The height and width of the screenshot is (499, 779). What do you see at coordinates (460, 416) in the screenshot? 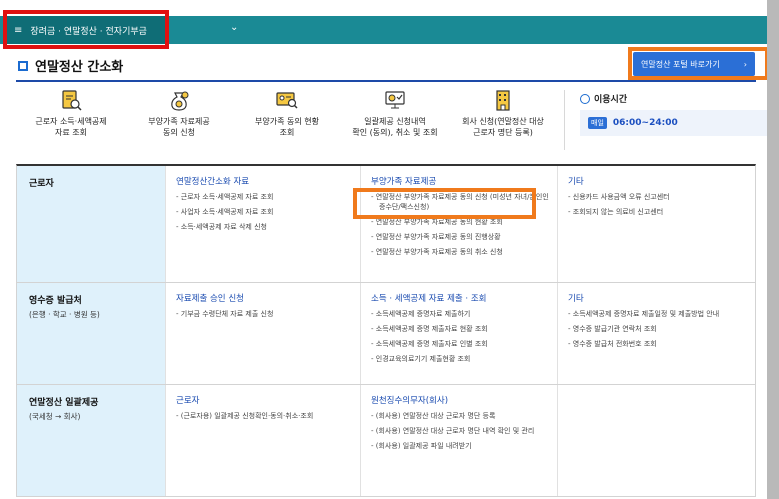
I see `list-item: - (회사용) 연말정산 대상 근로자 명단 등록` at bounding box center [460, 416].